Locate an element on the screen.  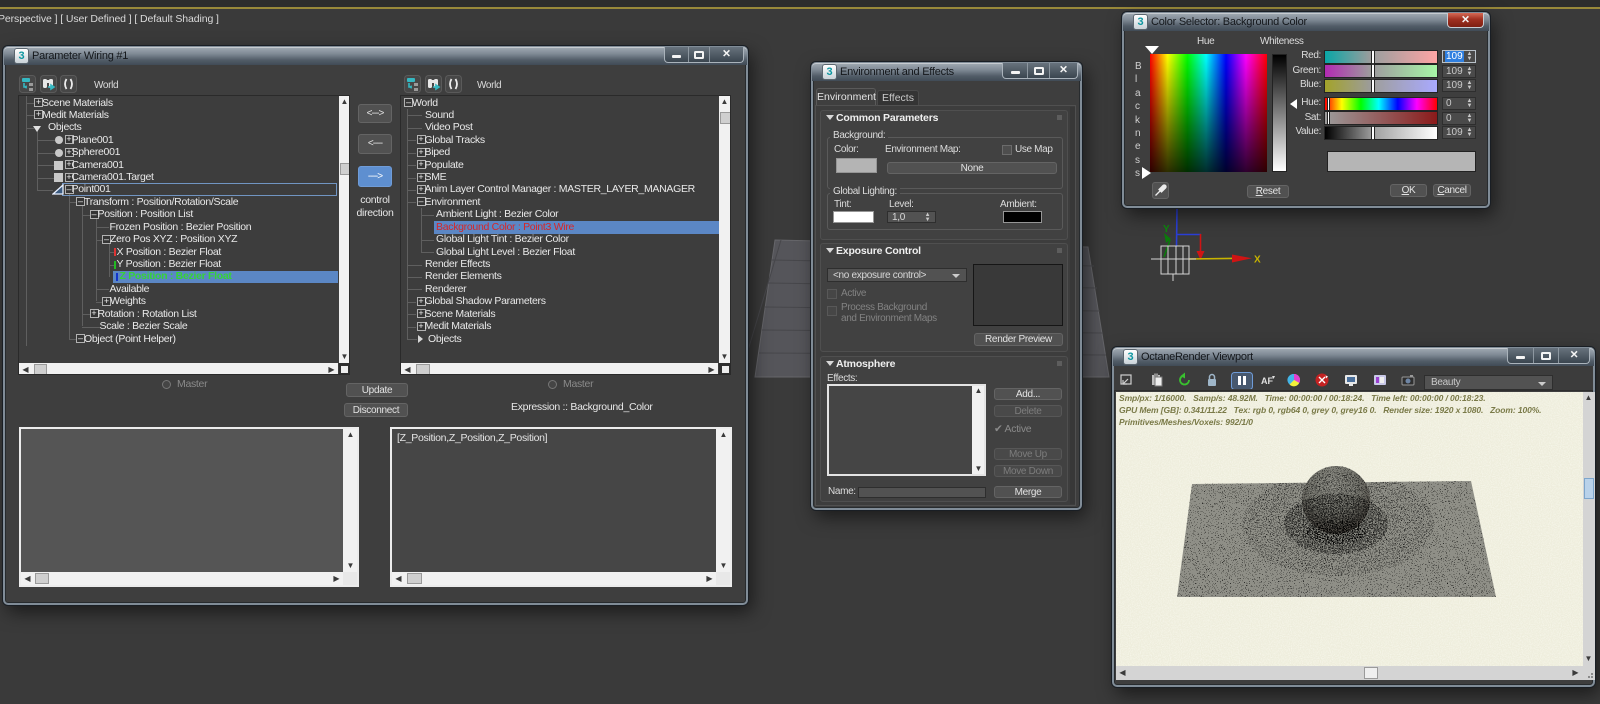
svg-text: AF is located at coordinates (1267, 381).